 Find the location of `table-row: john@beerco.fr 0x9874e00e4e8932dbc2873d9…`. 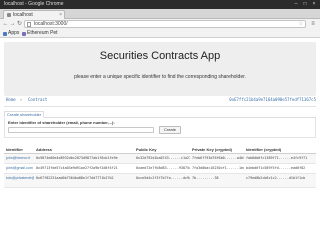

table-row: john@beerco.fr 0x9874e00e4e8932dbc2873d9… is located at coordinates (160, 159).